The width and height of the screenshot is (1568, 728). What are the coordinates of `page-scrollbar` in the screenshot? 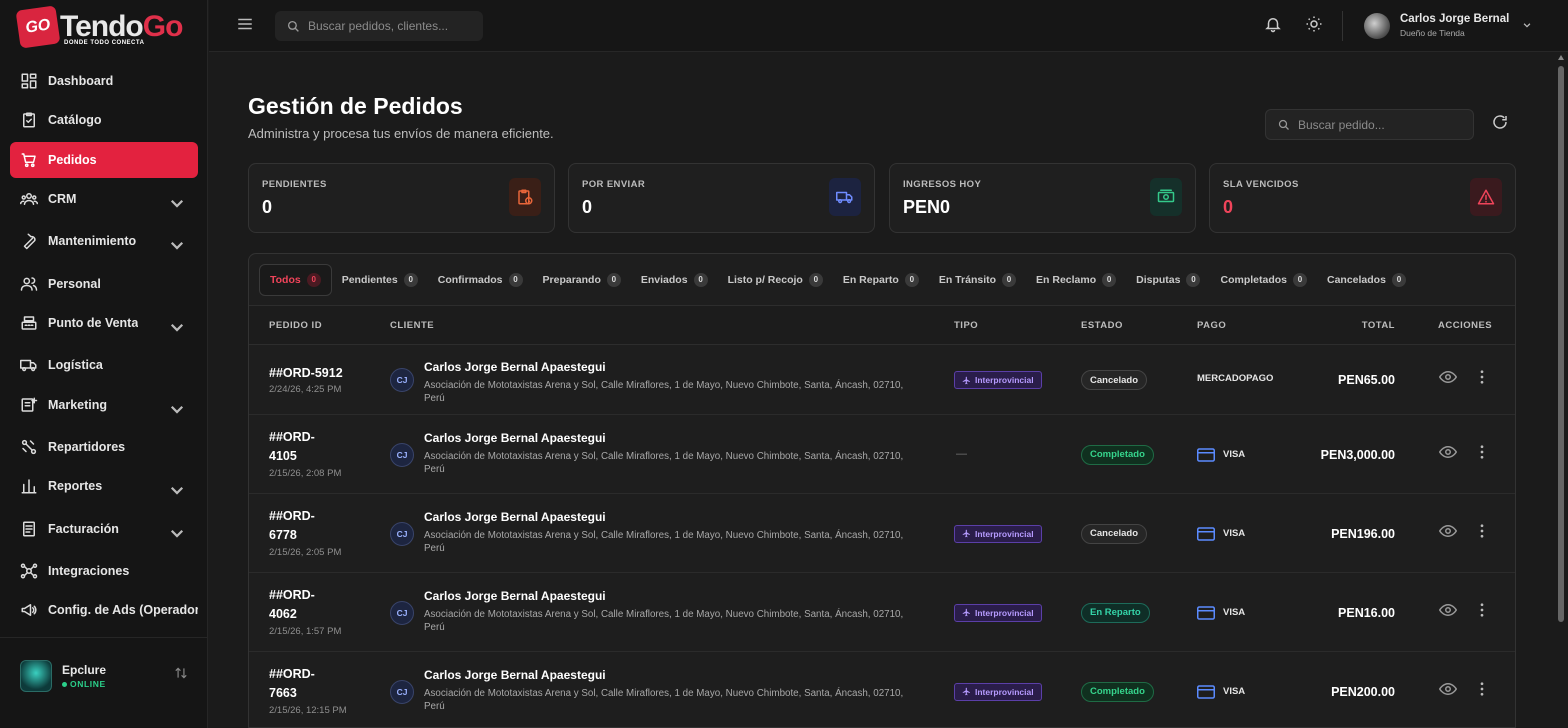 It's located at (1561, 390).